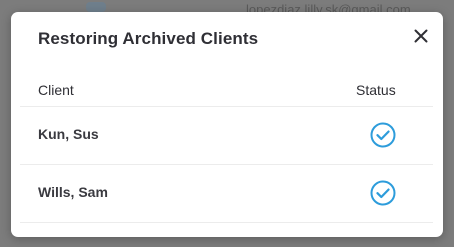  Describe the element at coordinates (376, 90) in the screenshot. I see `column-header-status: Status` at that location.